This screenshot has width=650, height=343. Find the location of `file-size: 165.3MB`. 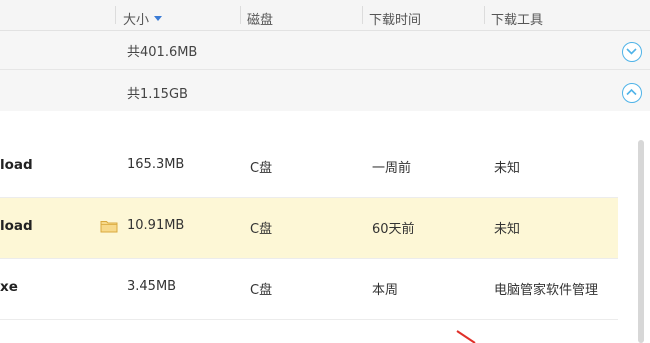

file-size: 165.3MB is located at coordinates (156, 164).